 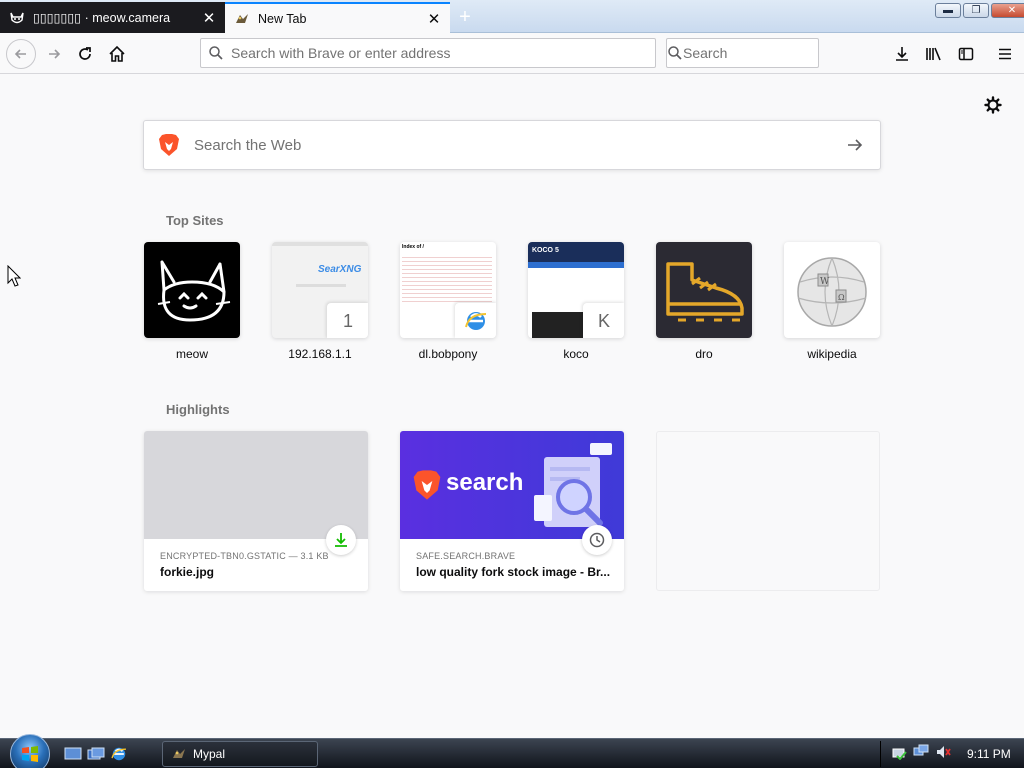 I want to click on windows-logo-icon, so click(x=30, y=754).